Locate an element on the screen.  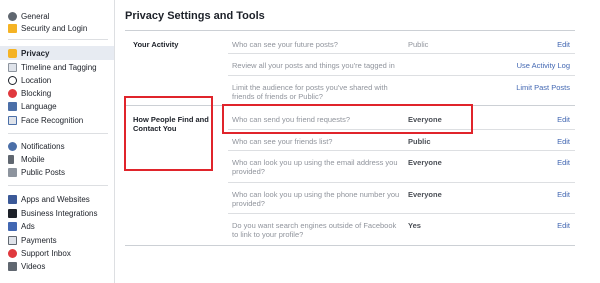
sidebar-item-payments: Payments is located at coordinates (32, 240).